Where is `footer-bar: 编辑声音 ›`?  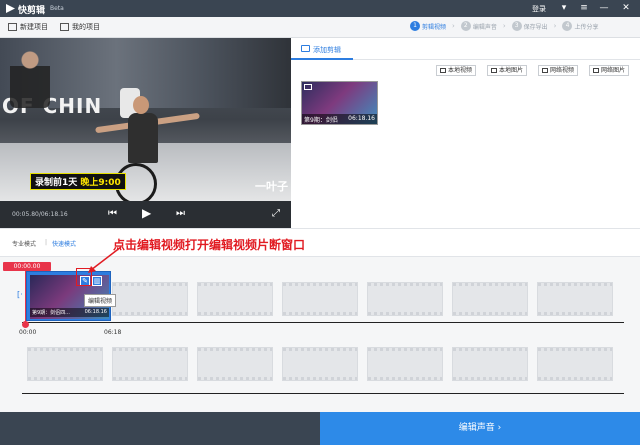
footer-bar: 编辑声音 › is located at coordinates (320, 428).